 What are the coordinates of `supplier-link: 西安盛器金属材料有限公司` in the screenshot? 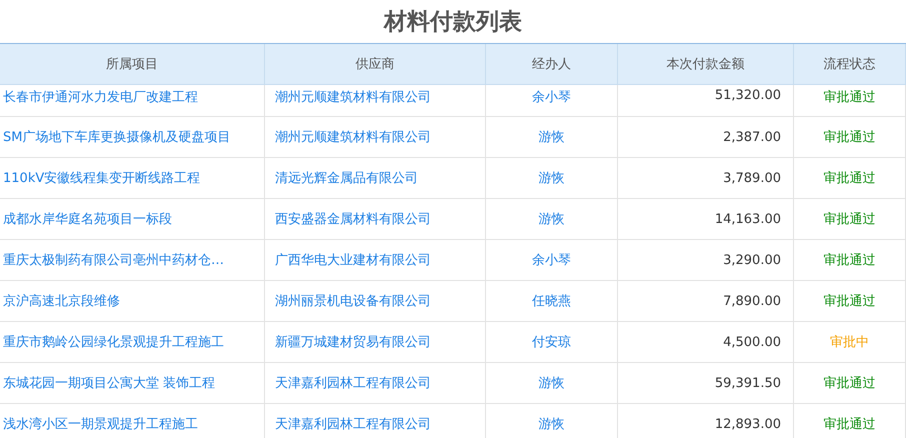 It's located at (353, 219).